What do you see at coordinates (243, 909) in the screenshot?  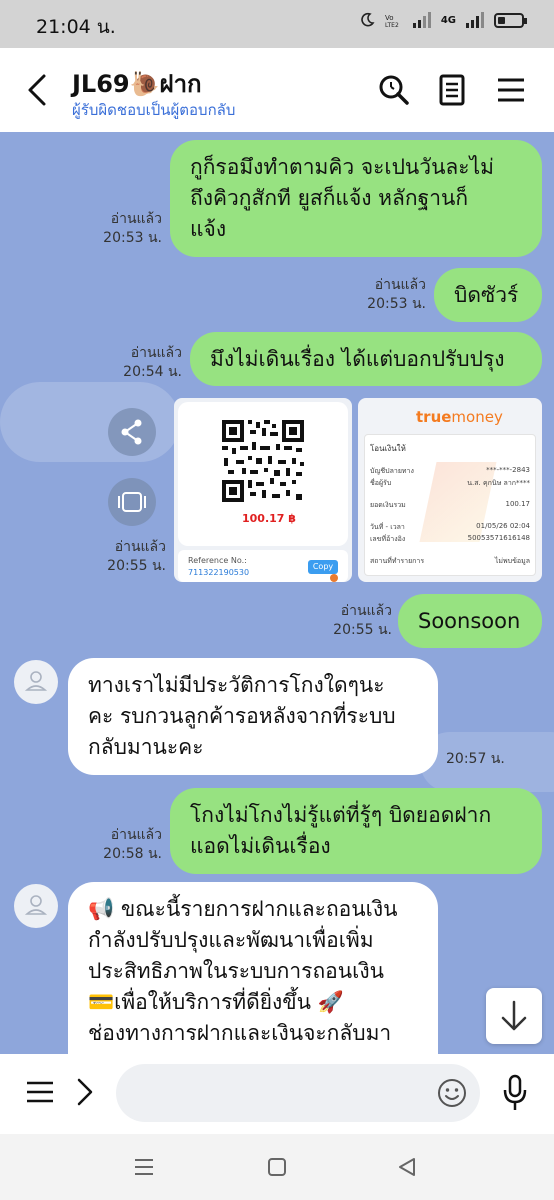 I see `message-line: 📢 ขณะนี้รายการฝากและถอนเงิน` at bounding box center [243, 909].